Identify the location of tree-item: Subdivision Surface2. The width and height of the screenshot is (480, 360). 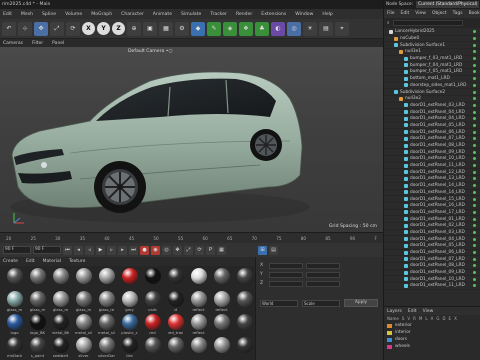
(432, 92).